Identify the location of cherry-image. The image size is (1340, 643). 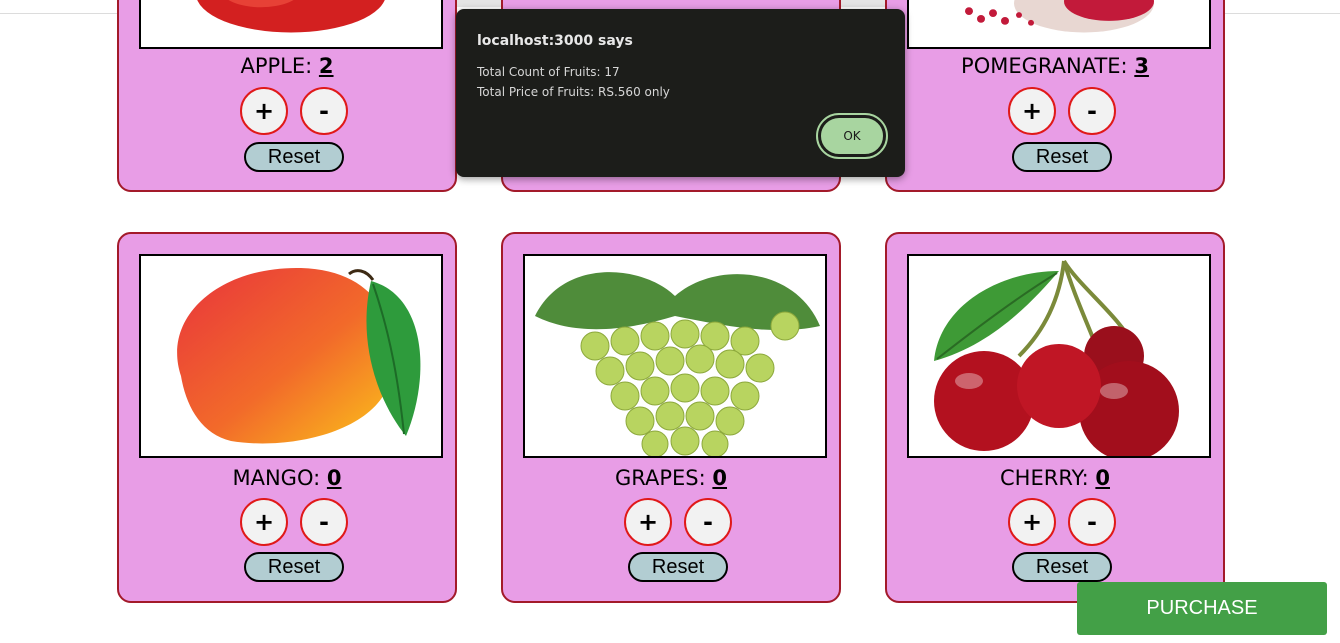
(1059, 356).